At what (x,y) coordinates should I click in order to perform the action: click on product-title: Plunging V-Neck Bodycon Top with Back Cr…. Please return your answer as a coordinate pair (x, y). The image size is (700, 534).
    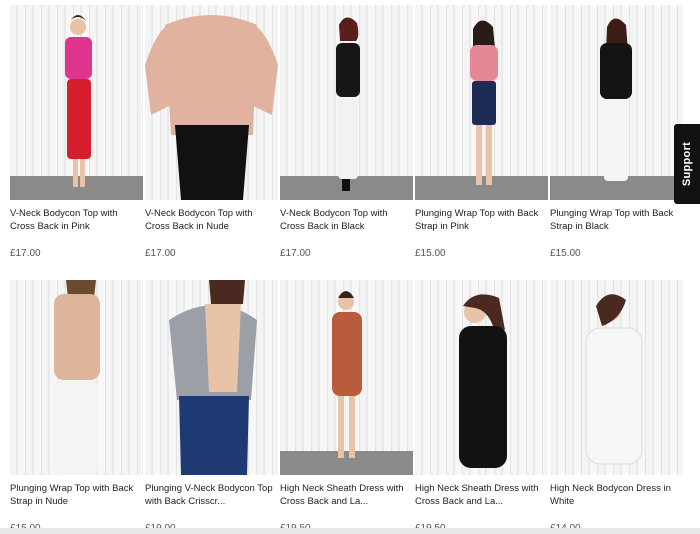
    Looking at the image, I should click on (211, 495).